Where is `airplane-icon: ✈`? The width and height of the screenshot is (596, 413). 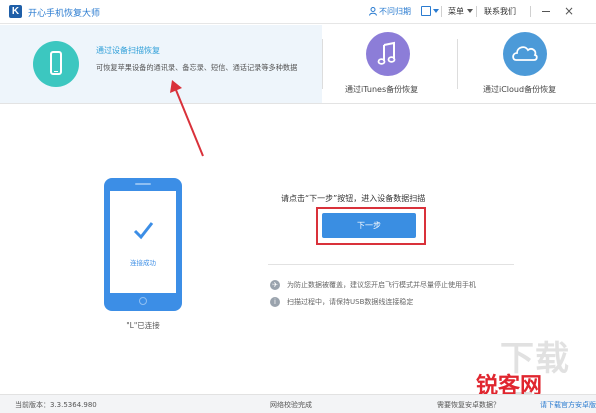
airplane-icon: ✈ is located at coordinates (275, 285).